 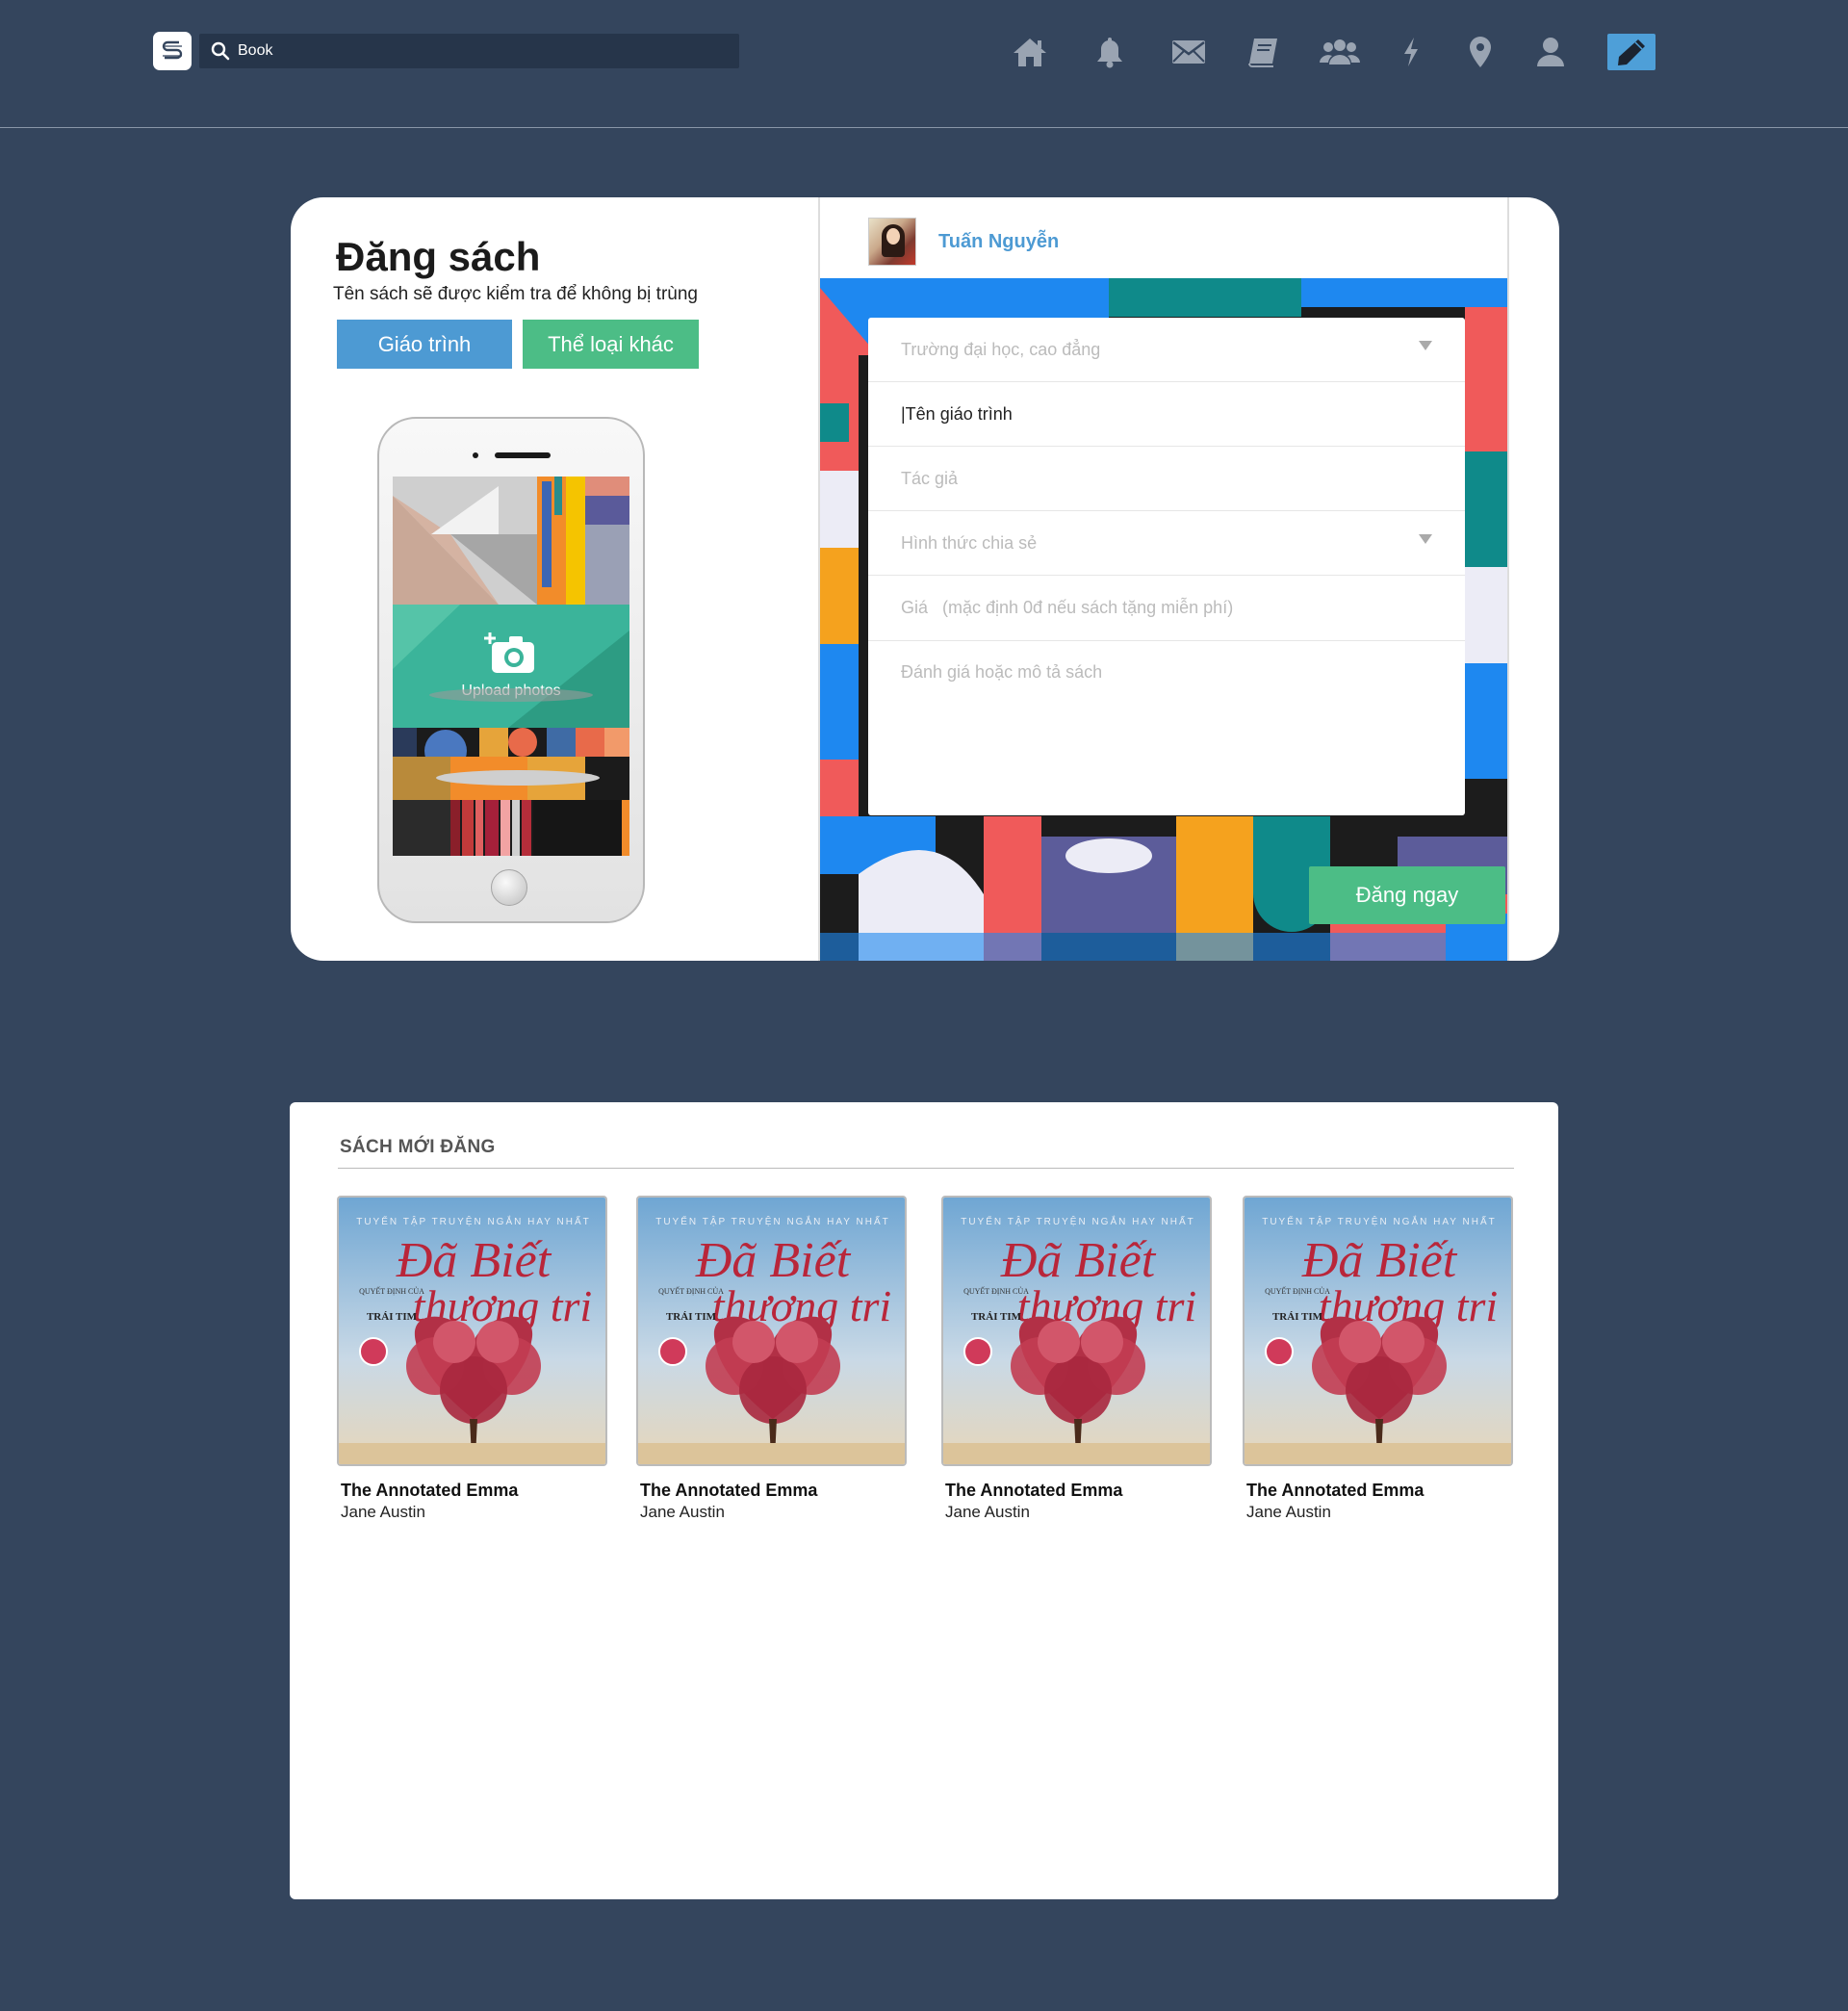 I want to click on user-name: Tuấn Nguyễn, so click(x=998, y=242).